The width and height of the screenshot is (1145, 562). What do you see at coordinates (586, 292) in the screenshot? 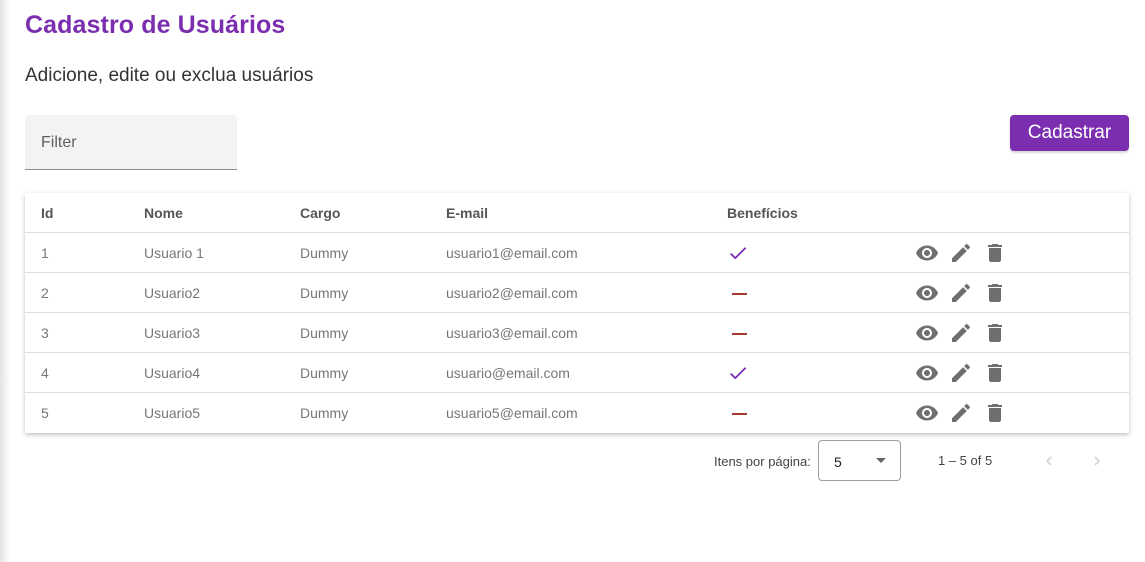
I see `cell-email: usuario2@email.com` at bounding box center [586, 292].